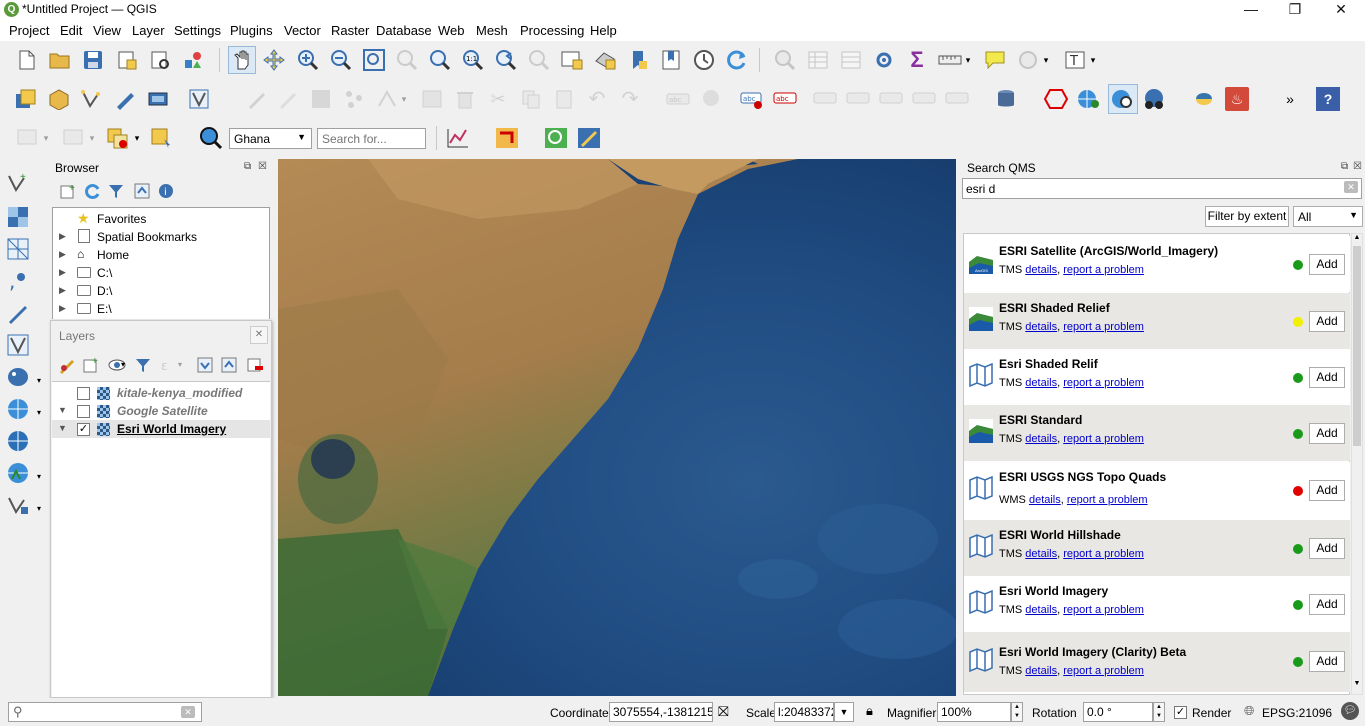 This screenshot has width=1365, height=726. Describe the element at coordinates (723, 711) in the screenshot. I see `coordinate-toggle-icon: ⛝` at that location.